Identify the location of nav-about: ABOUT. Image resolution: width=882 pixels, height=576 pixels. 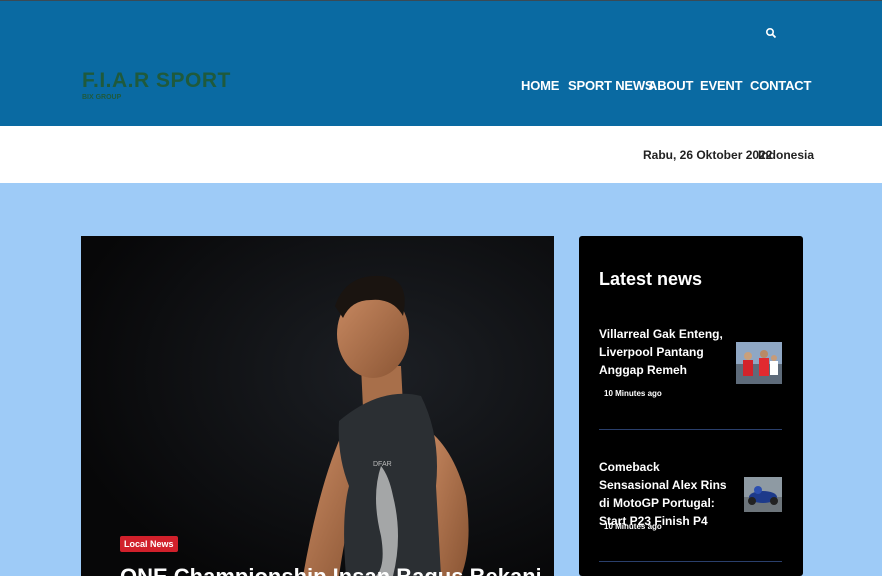
(670, 85).